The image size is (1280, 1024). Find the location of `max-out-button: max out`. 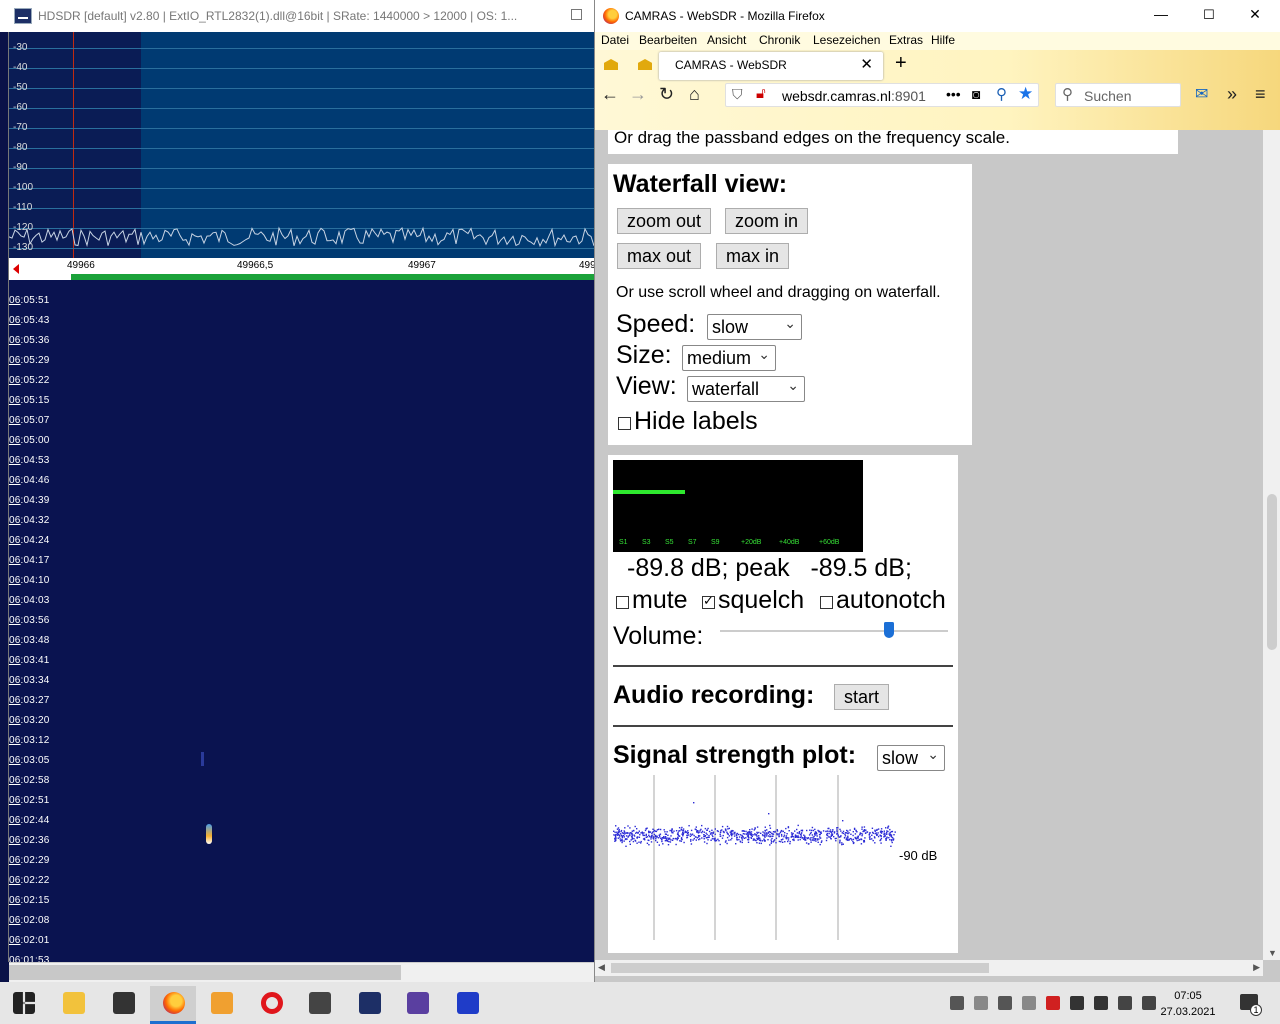

max-out-button: max out is located at coordinates (659, 256).